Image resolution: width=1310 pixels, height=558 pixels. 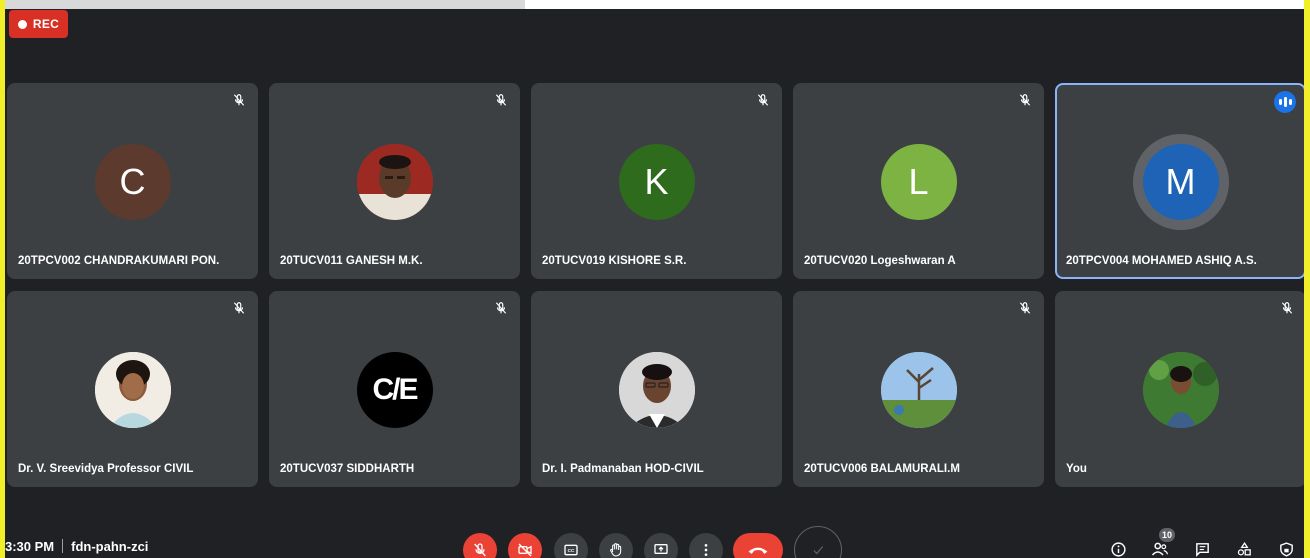 I want to click on participant-tile: 20TUCV006 BALAMURALI.M, so click(x=918, y=389).